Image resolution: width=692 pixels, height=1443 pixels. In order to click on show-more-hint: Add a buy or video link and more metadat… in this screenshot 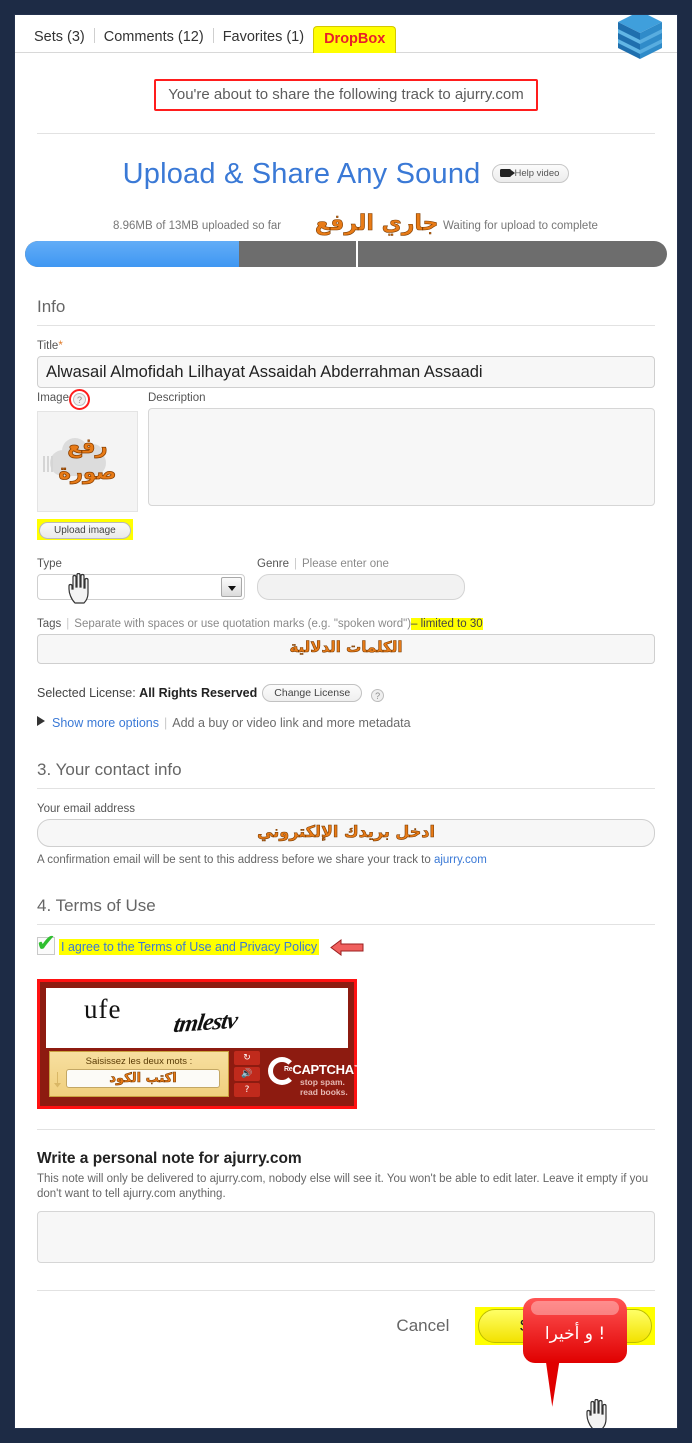, I will do `click(291, 723)`.